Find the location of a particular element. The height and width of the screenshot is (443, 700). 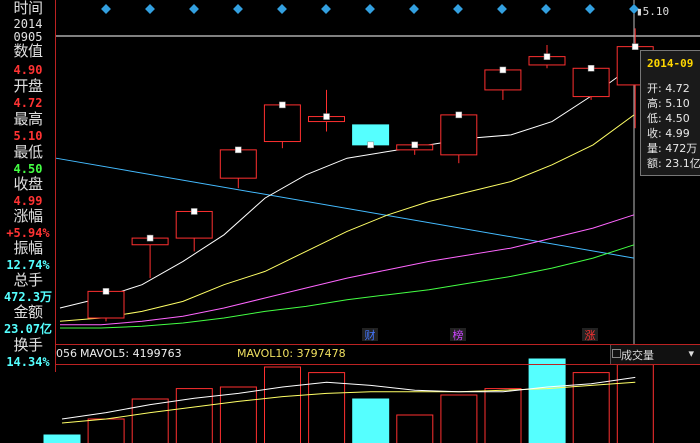

indicator-select: 成交量 ▾ is located at coordinates (655, 354).